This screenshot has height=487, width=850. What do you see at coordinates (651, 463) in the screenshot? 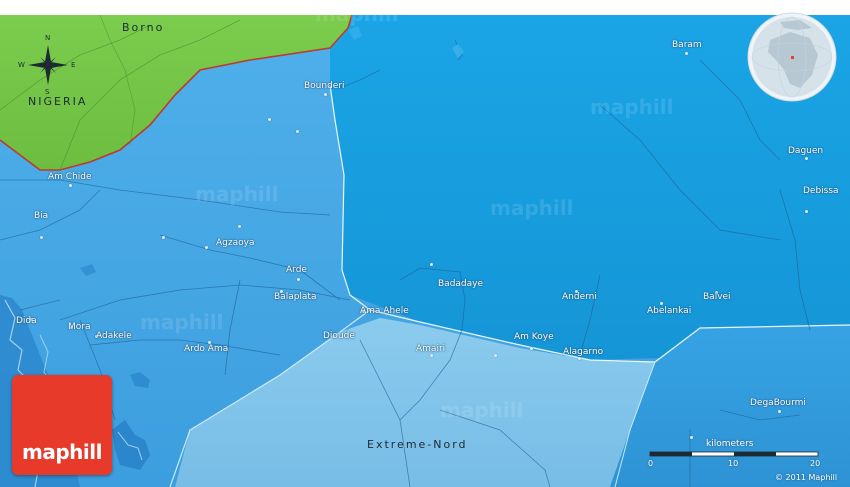
I see `scale-tick-0: 0` at bounding box center [651, 463].